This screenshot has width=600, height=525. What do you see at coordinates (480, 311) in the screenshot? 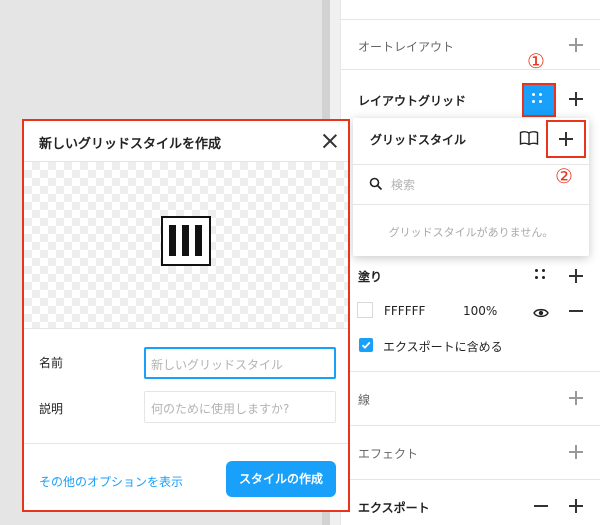
I see `fill-opacity-value: 100%` at bounding box center [480, 311].